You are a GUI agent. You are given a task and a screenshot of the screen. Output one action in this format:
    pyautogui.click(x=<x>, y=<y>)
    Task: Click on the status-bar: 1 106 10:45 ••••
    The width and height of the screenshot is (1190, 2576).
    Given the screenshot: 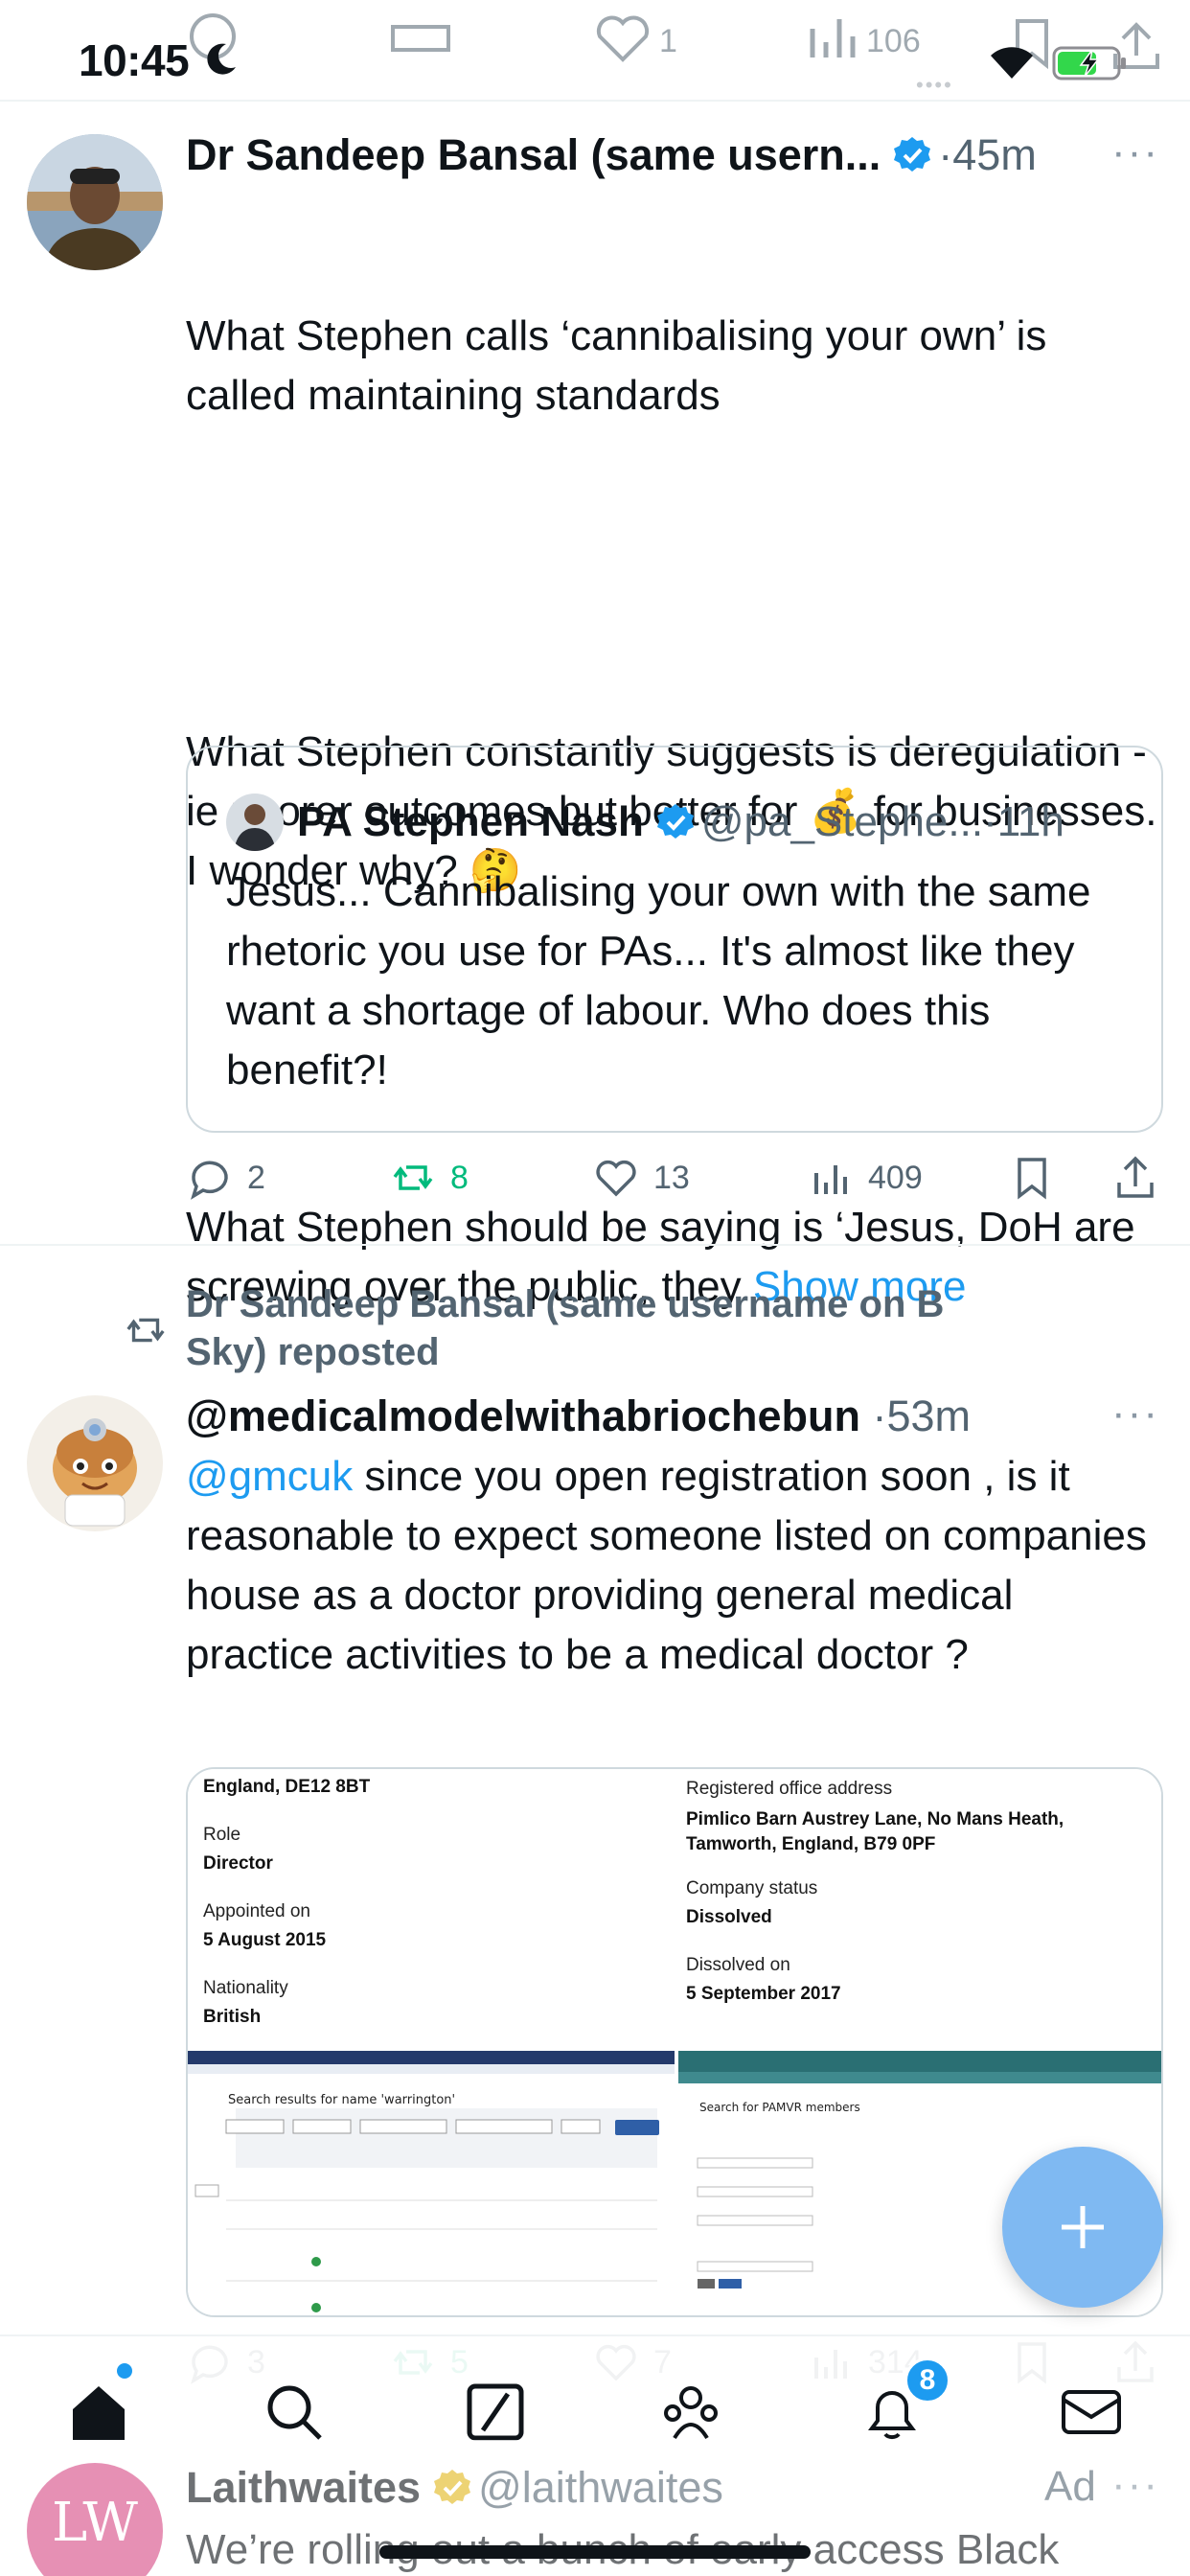 What is the action you would take?
    pyautogui.click(x=595, y=48)
    